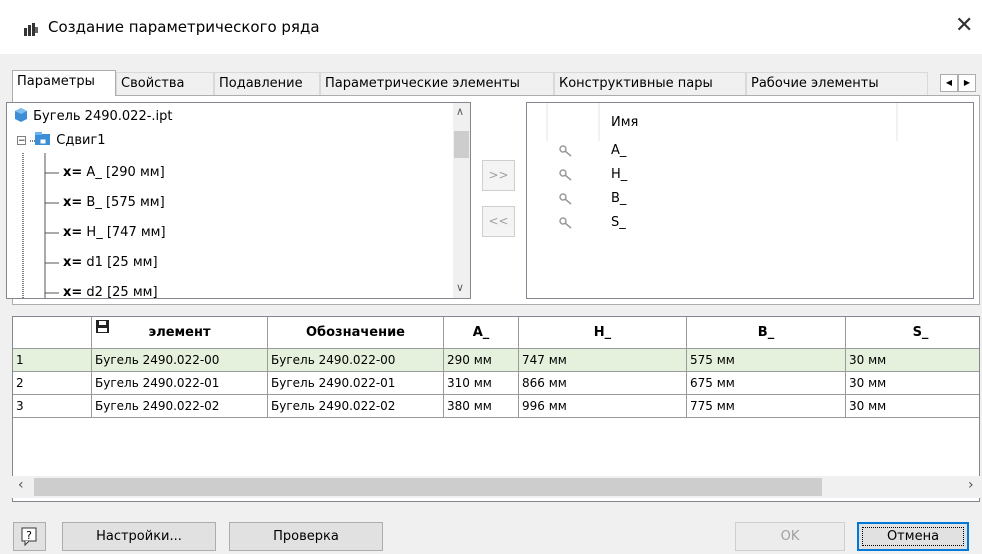 The width and height of the screenshot is (982, 554). I want to click on part-cube-icon, so click(21, 115).